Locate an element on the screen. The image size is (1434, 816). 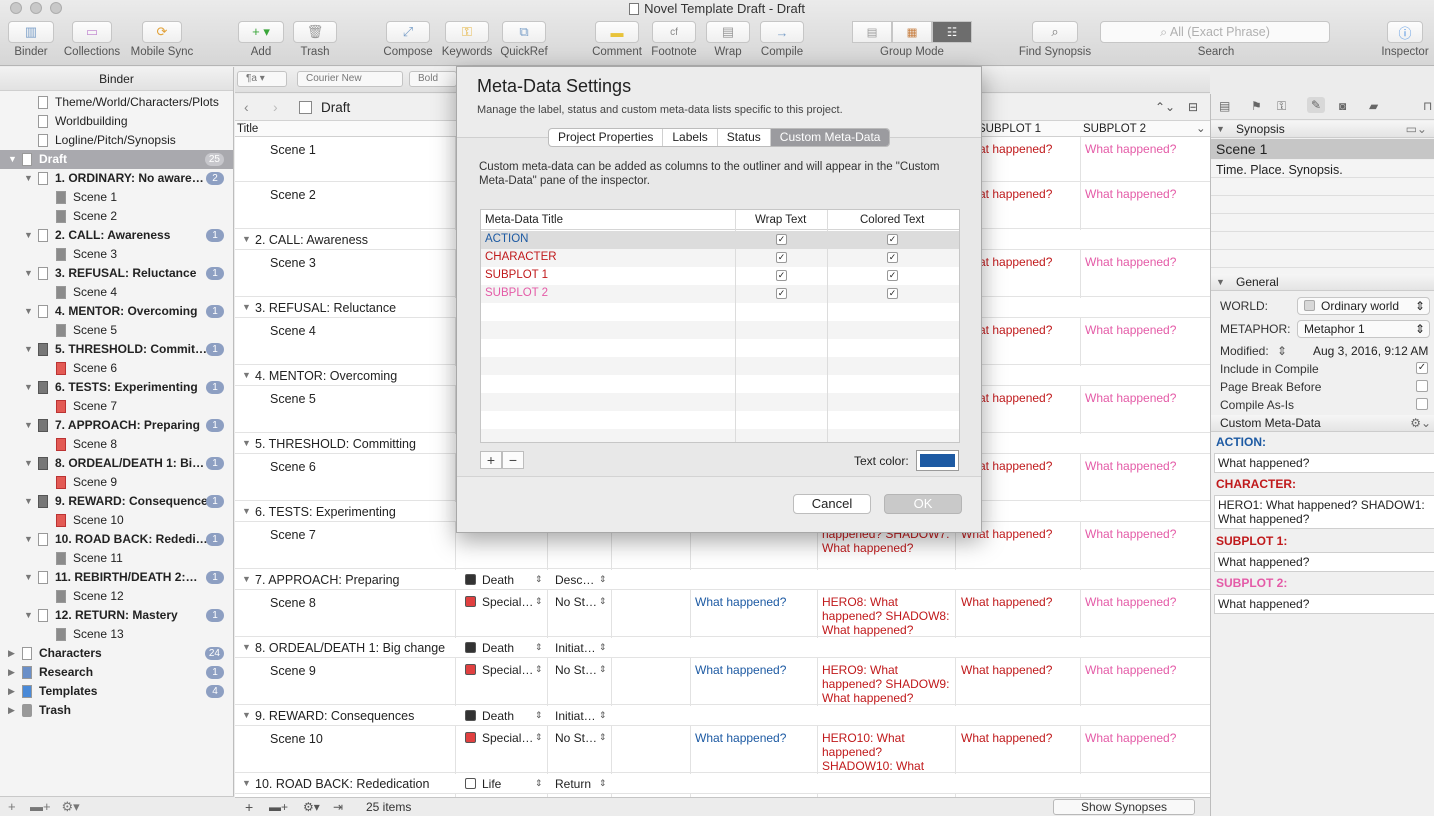
compile-button: → Compile is located at coordinates (782, 39).